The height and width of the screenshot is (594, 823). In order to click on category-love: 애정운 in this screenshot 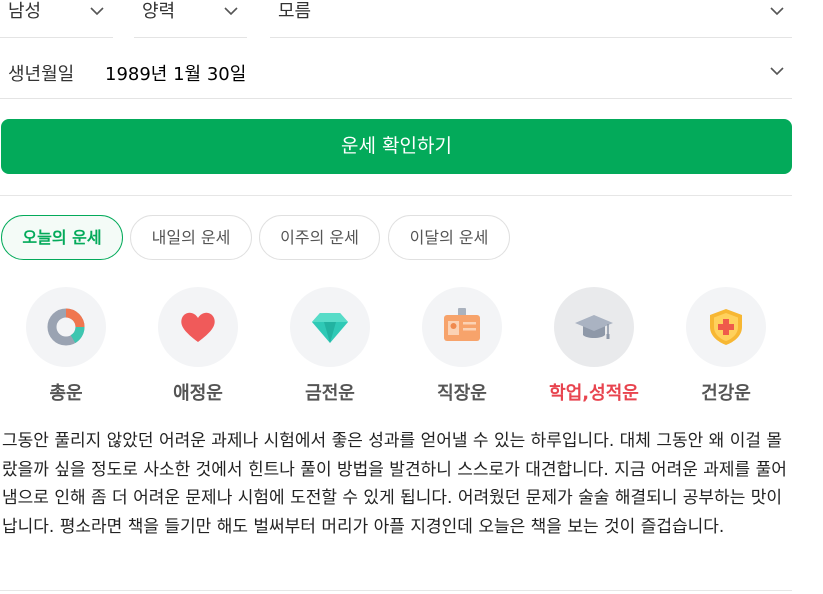, I will do `click(198, 347)`.